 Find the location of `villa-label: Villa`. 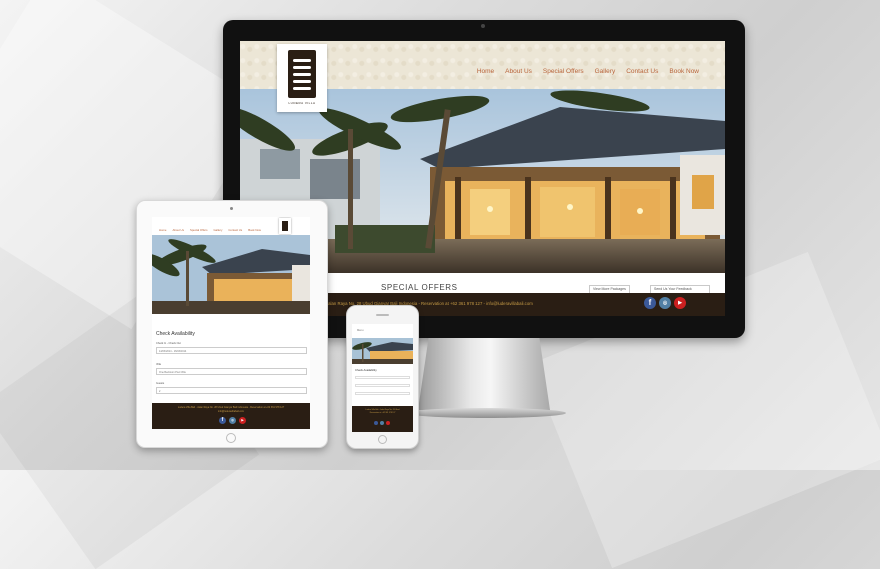

villa-label: Villa is located at coordinates (158, 364).